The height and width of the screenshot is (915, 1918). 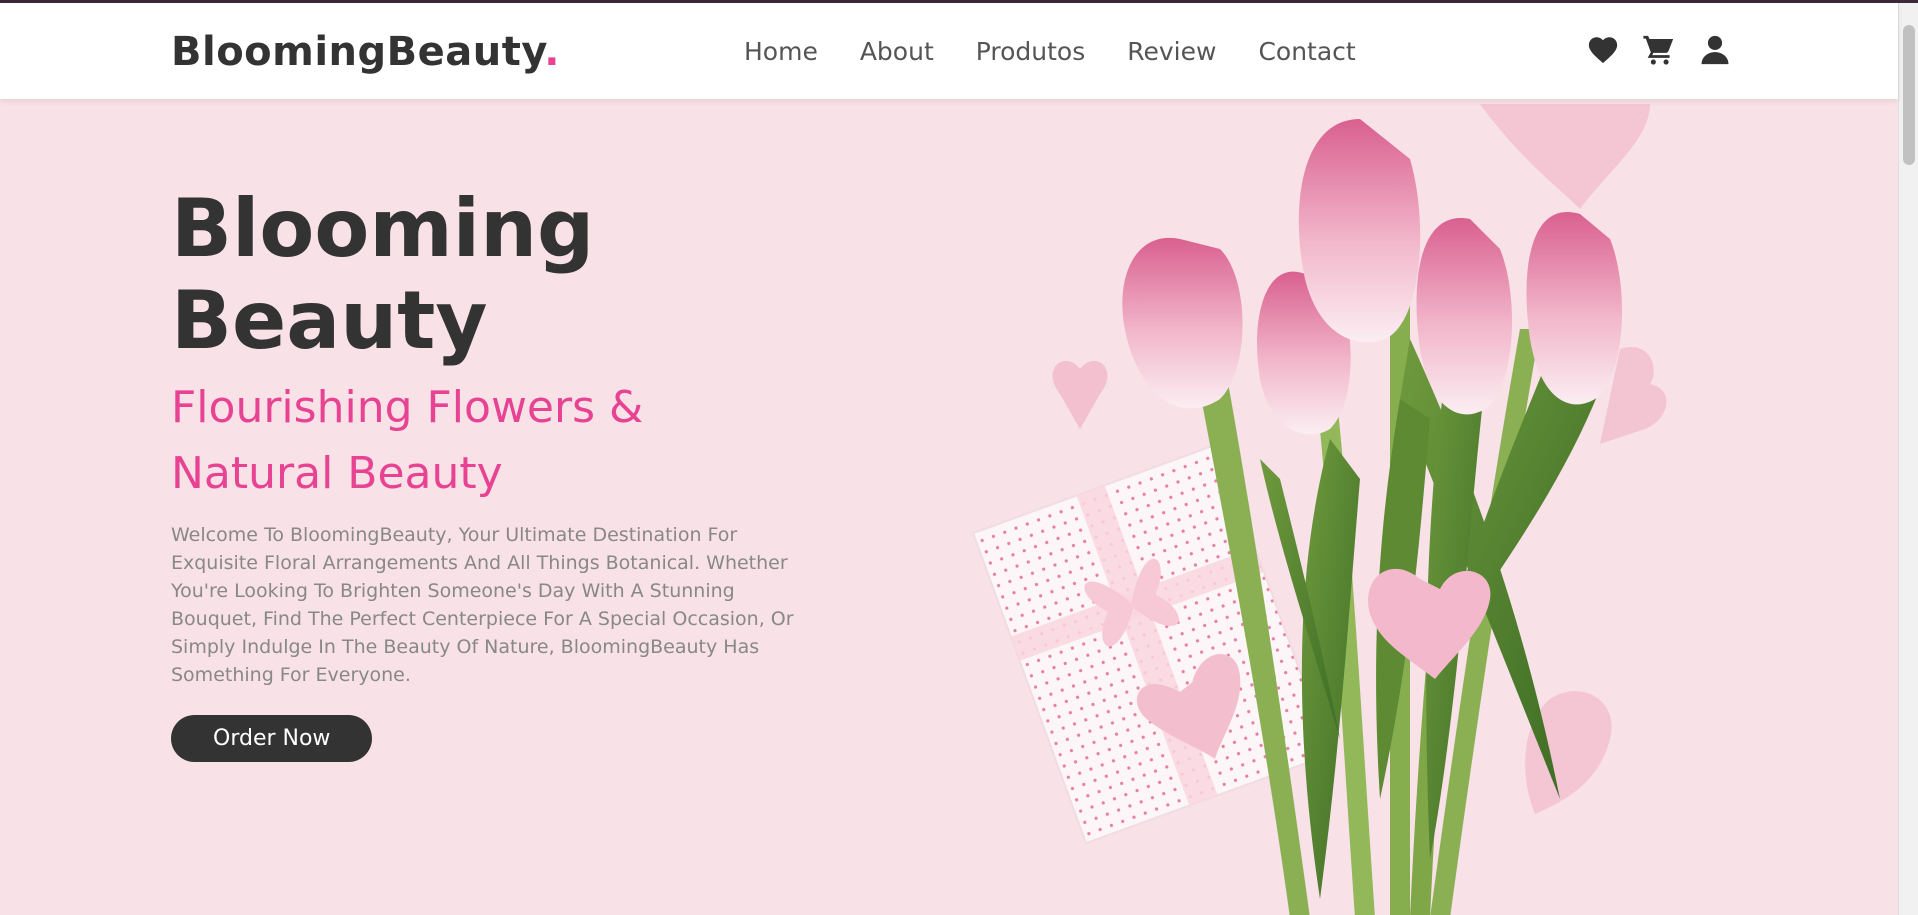 I want to click on order-now-button: Order Now, so click(x=272, y=738).